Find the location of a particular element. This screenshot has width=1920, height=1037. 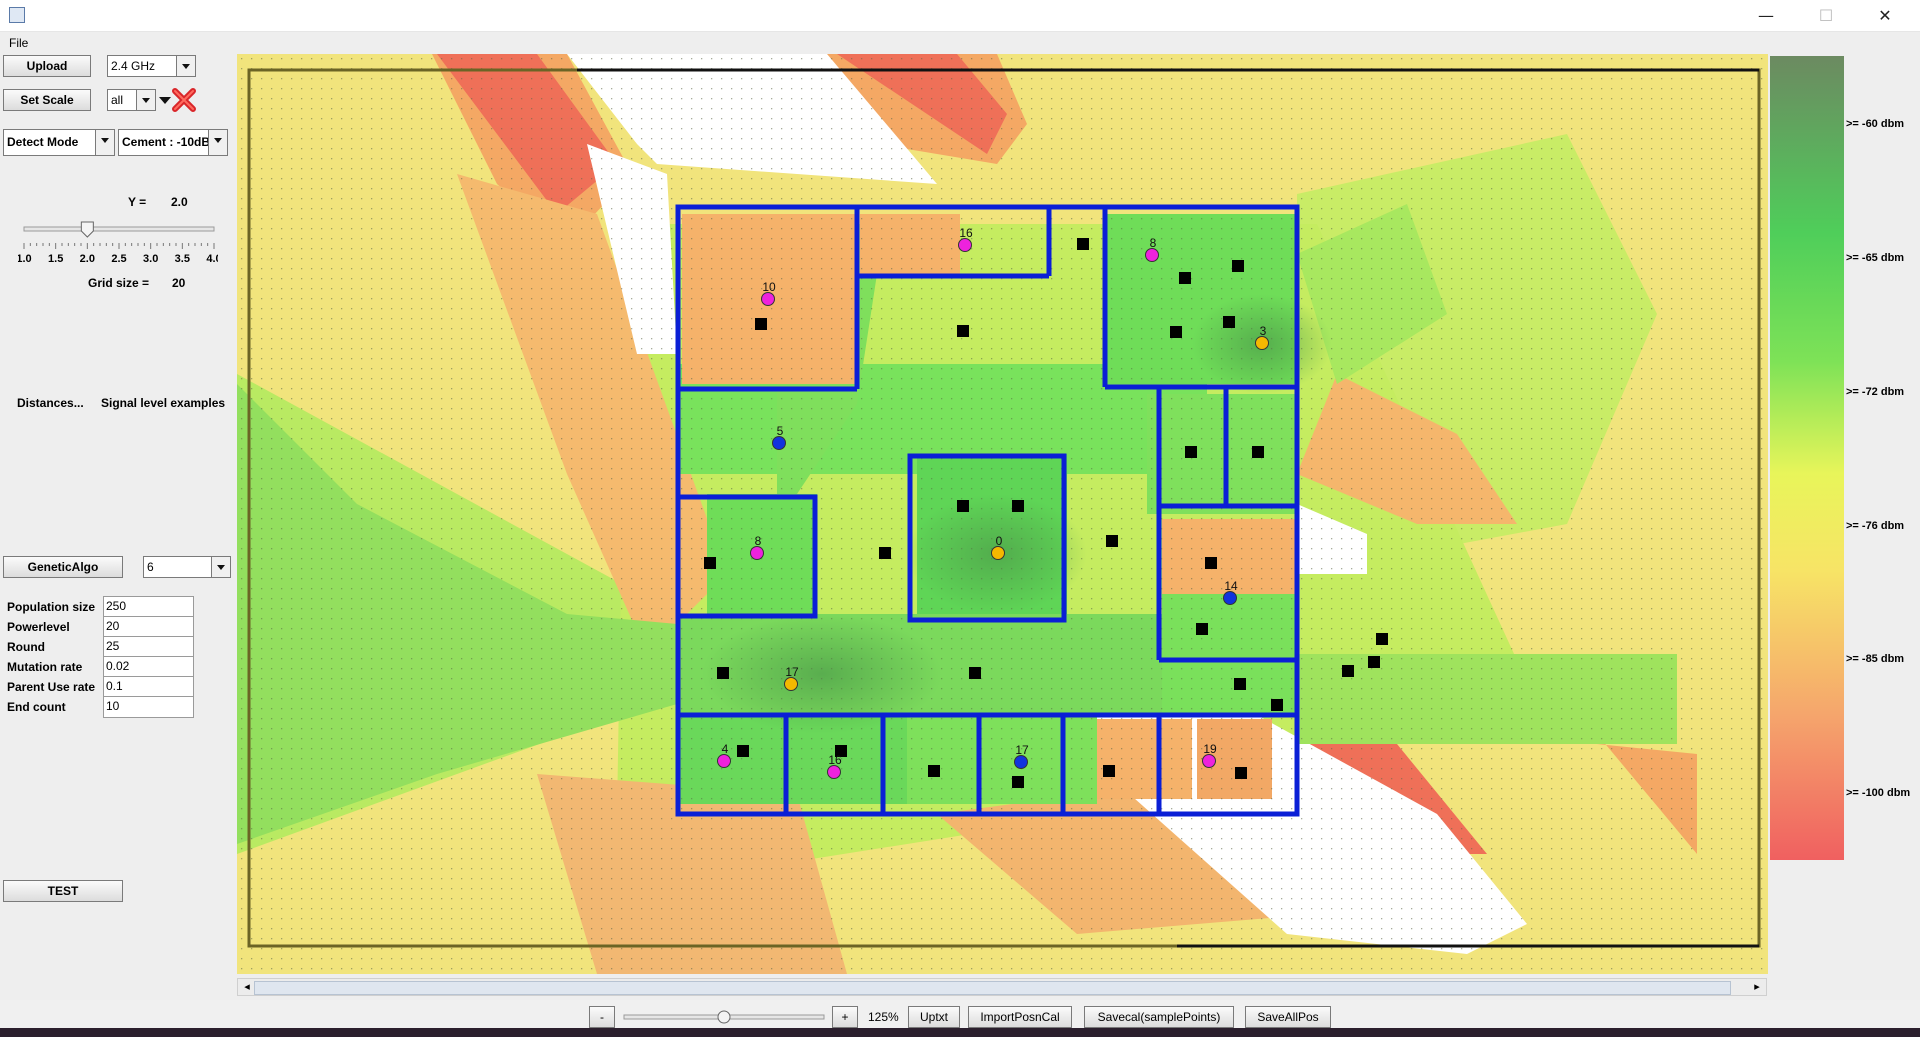

zoom-slider-thumb is located at coordinates (724, 1017).